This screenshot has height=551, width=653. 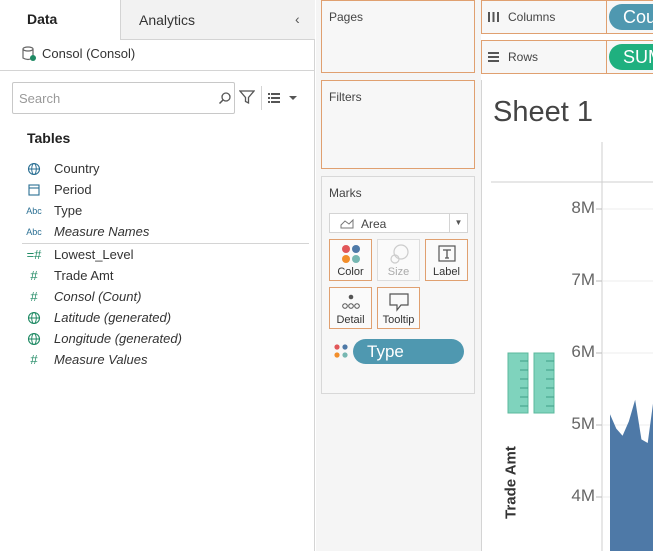 I want to click on field-item: Country, so click(x=167, y=170).